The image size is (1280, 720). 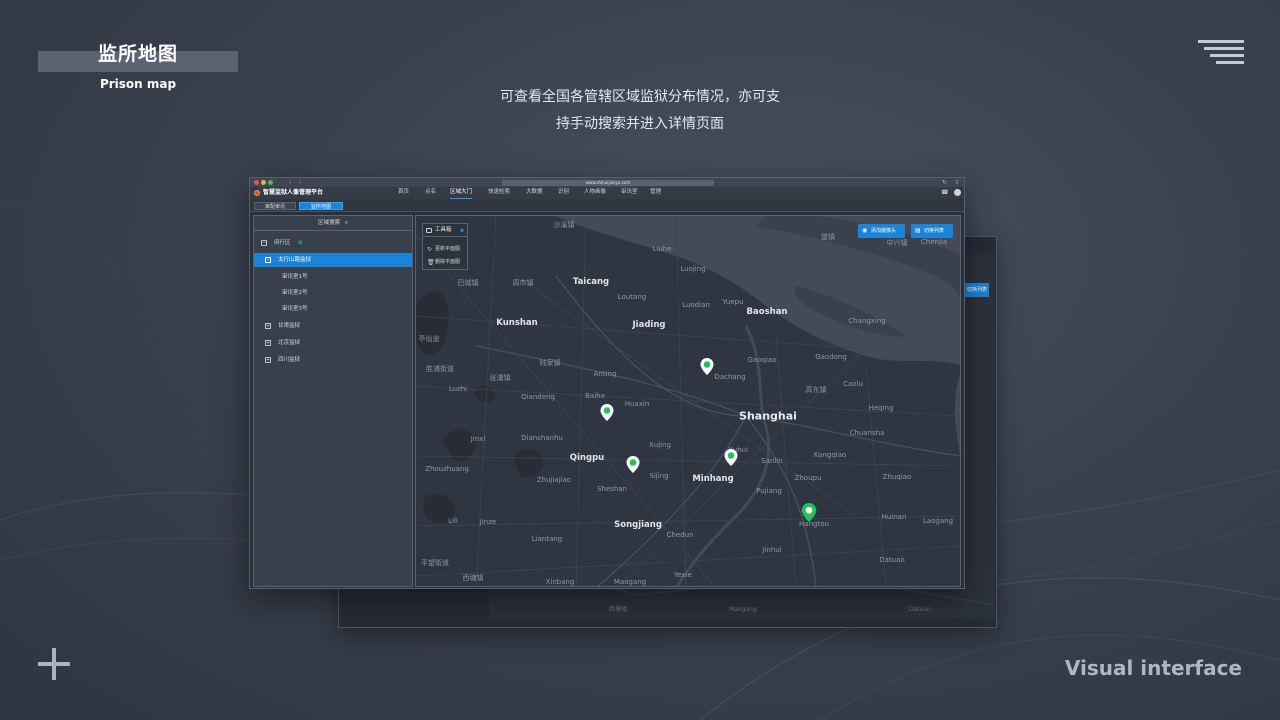 What do you see at coordinates (333, 326) in the screenshot?
I see `tree-item-prison: + 甘肃监狱` at bounding box center [333, 326].